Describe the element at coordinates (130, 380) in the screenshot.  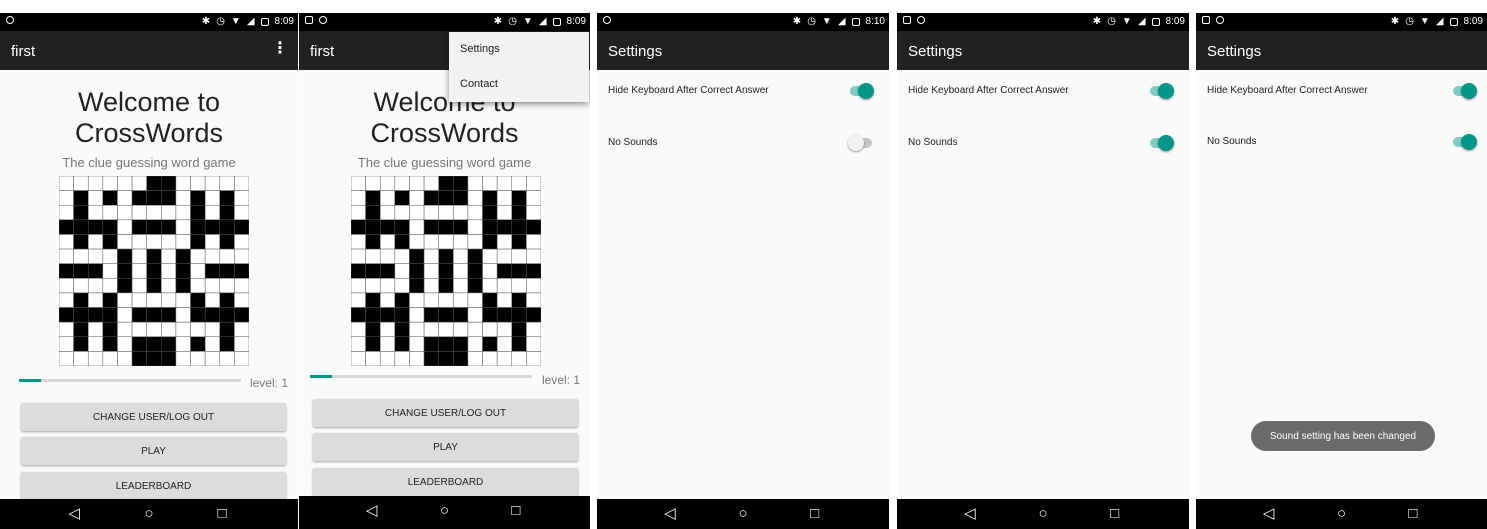
I see `level-progress-bar` at that location.